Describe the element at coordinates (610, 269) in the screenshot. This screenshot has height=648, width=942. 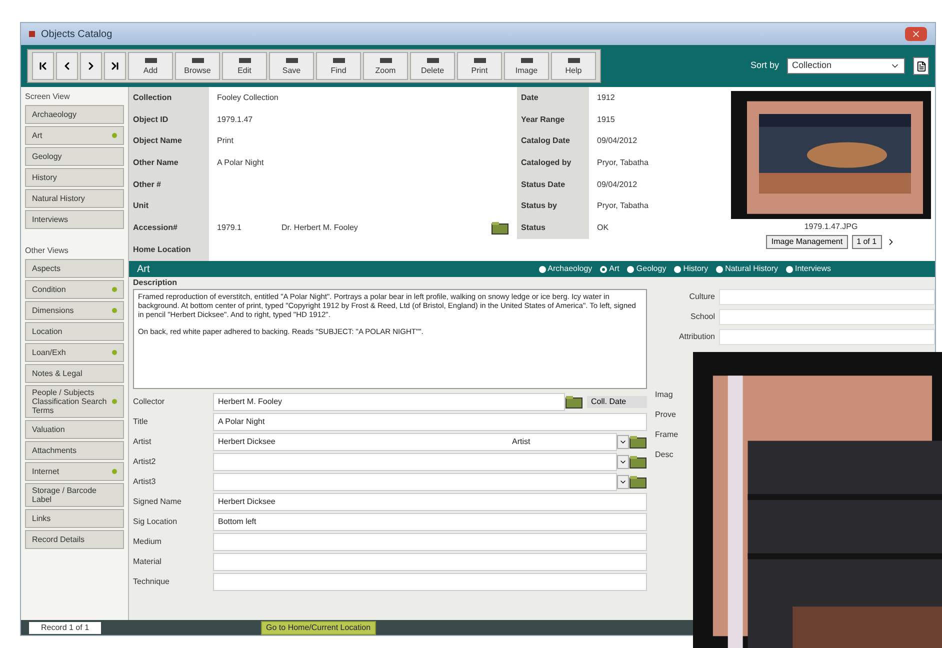
I see `type-radio: Art` at that location.